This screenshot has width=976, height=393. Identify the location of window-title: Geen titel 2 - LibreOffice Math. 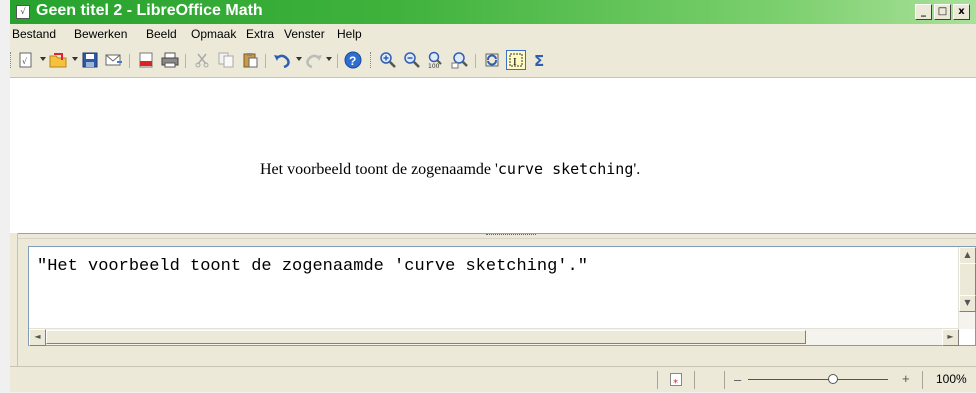
(149, 10).